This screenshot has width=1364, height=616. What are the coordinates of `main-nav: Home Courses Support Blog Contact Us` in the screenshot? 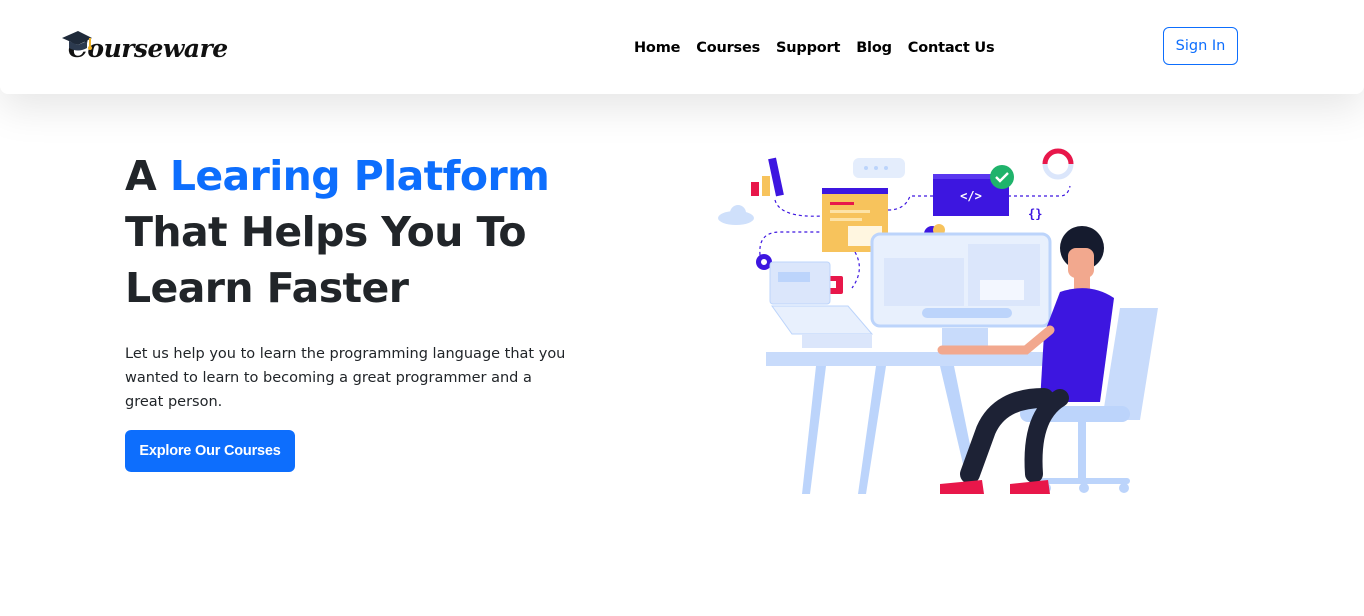 It's located at (822, 48).